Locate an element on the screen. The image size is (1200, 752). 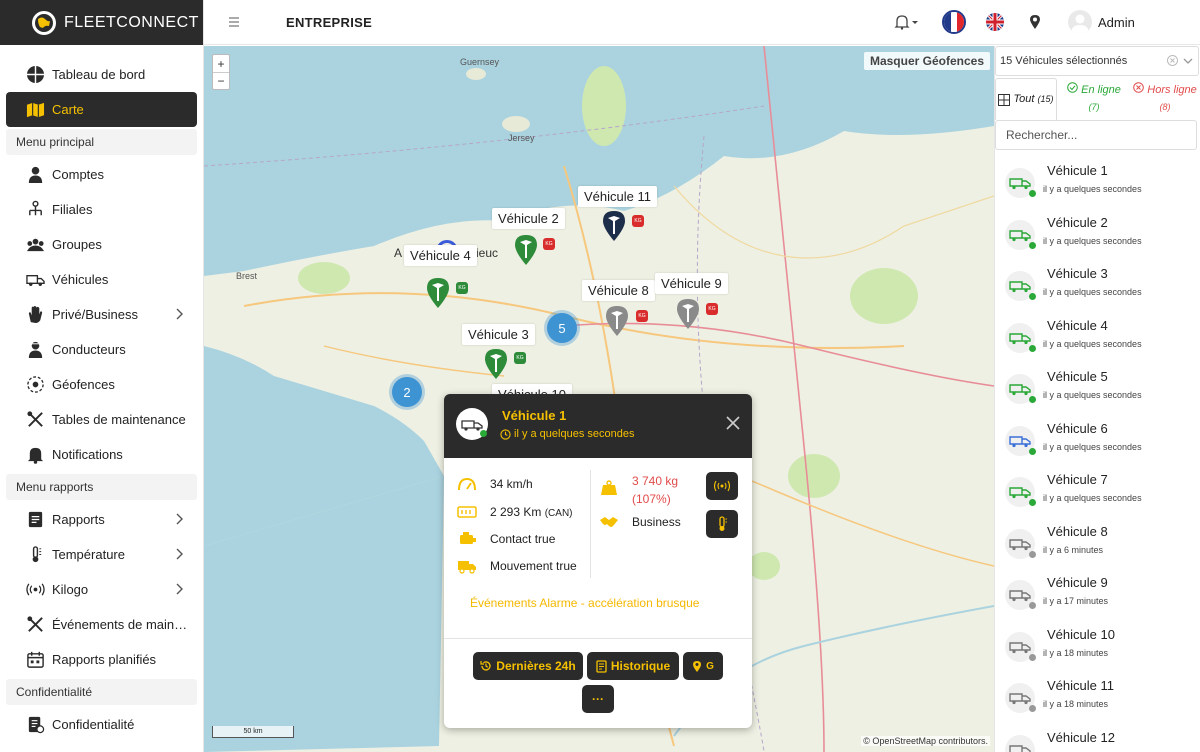
map-label-vehicle-9: Véhicule 9 is located at coordinates (691, 283).